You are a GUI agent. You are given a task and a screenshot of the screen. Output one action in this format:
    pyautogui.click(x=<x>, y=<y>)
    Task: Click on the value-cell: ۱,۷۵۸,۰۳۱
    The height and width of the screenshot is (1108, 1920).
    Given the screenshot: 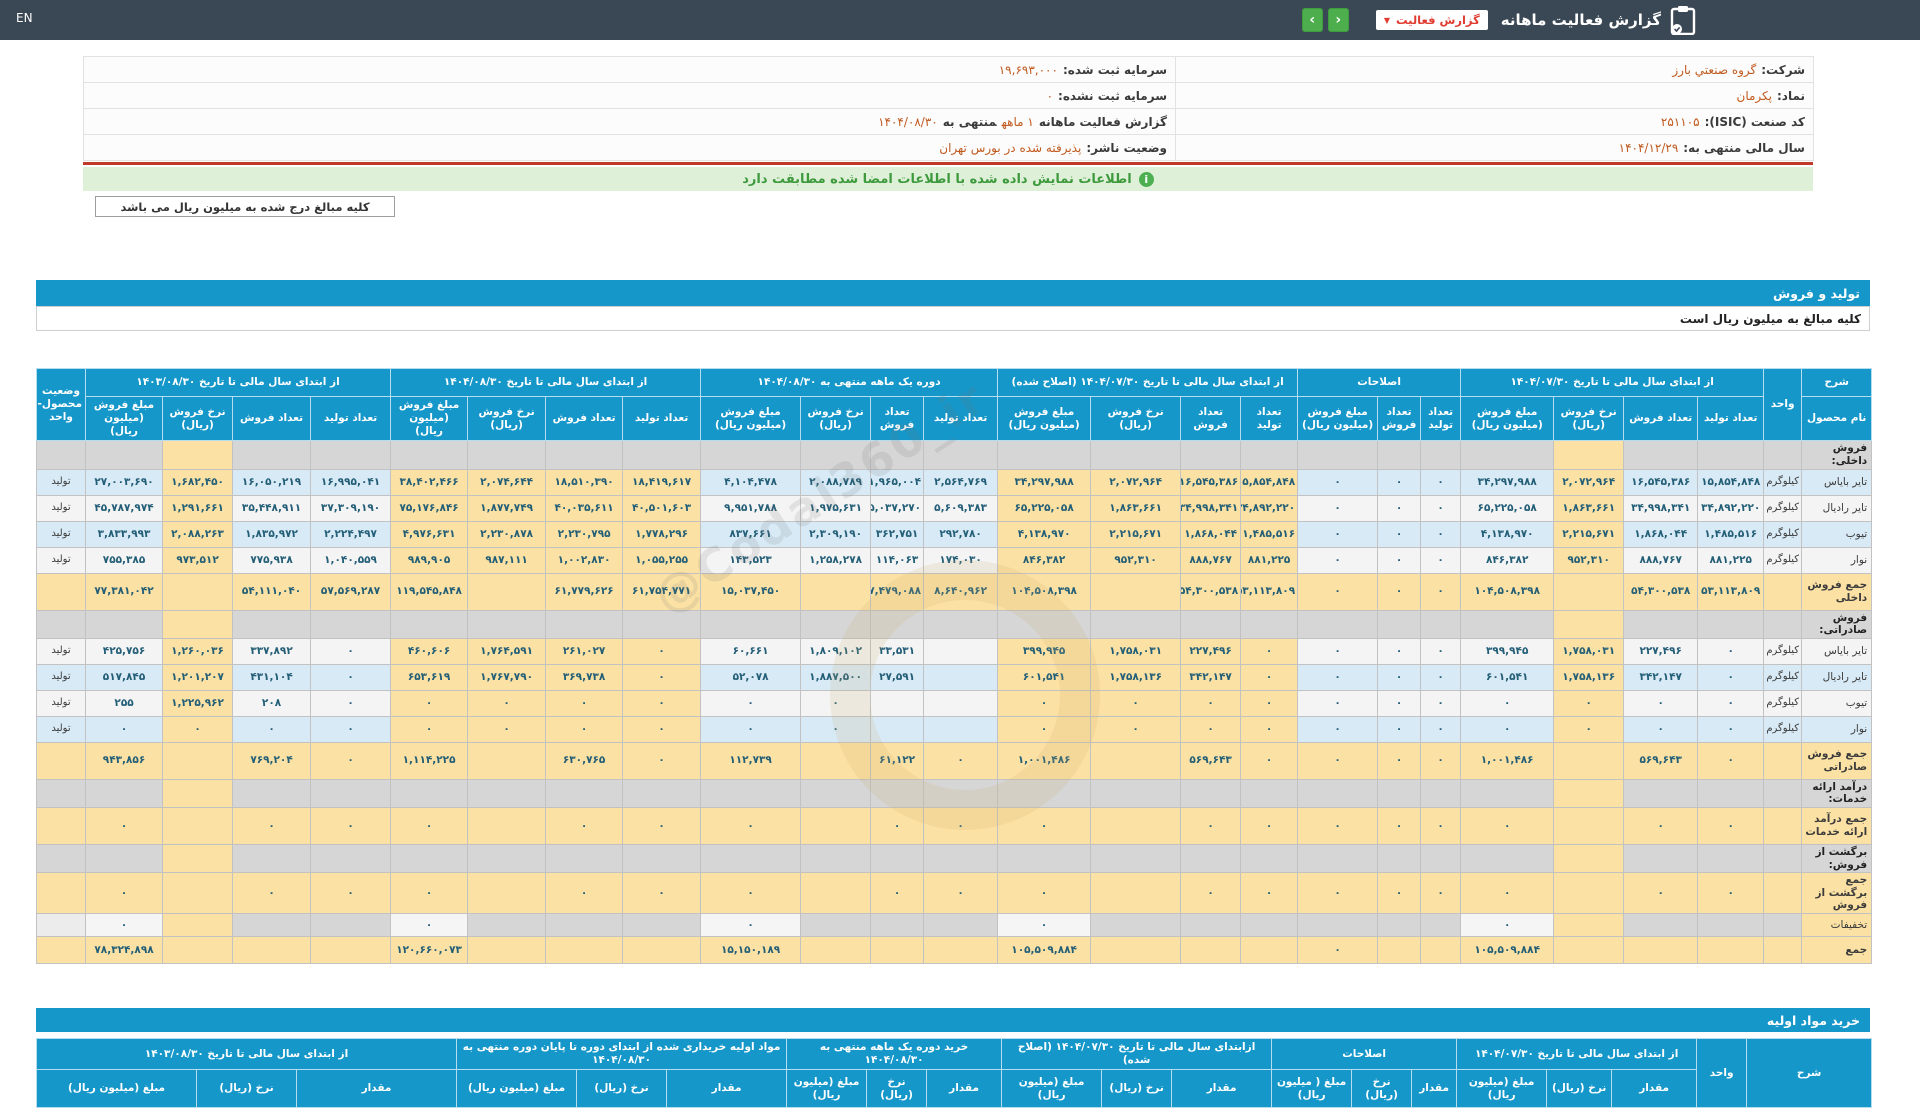 What is the action you would take?
    pyautogui.click(x=1136, y=651)
    